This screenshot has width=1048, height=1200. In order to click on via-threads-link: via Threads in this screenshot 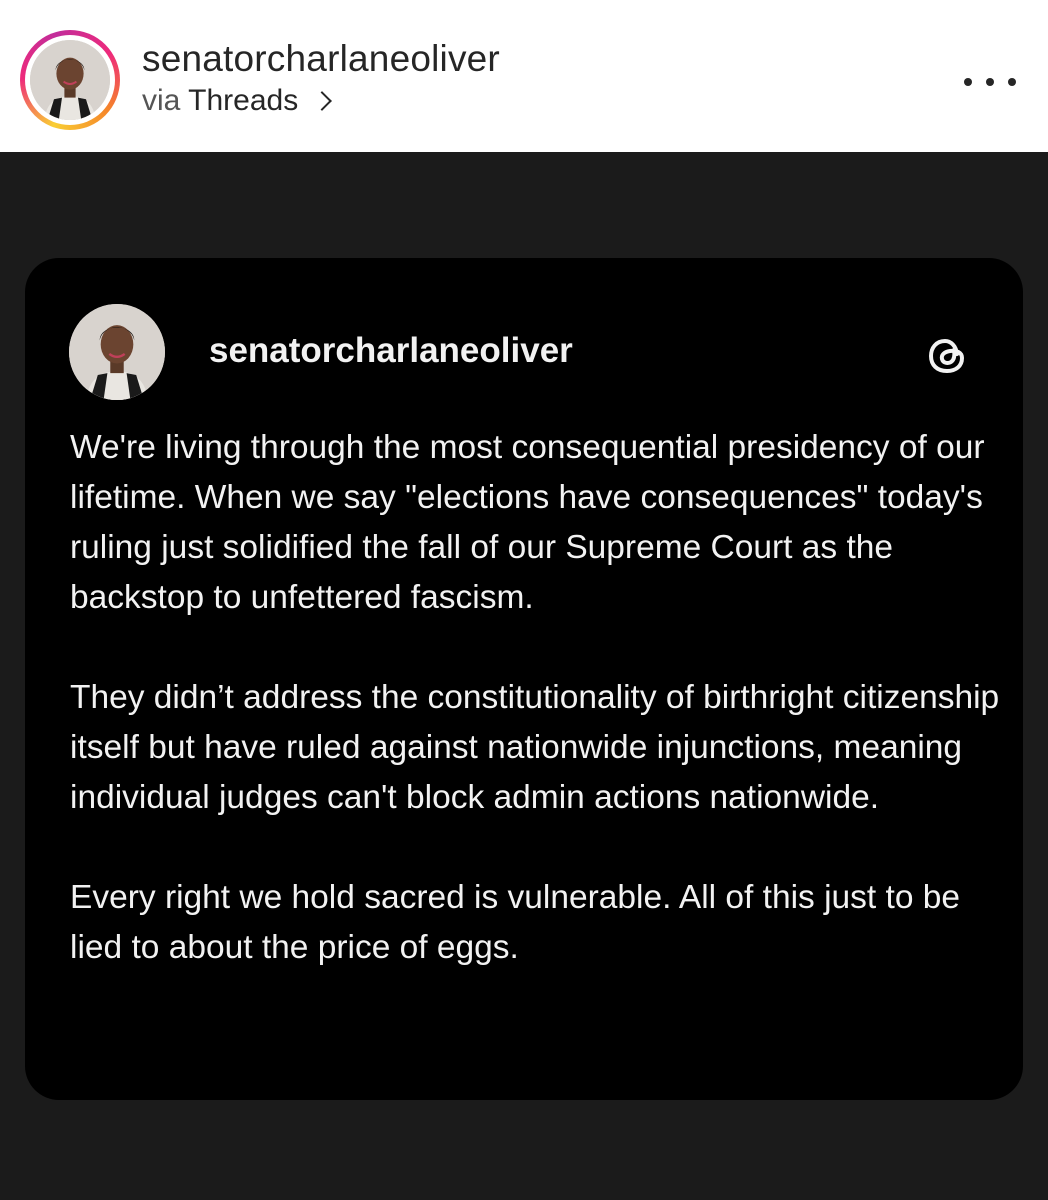, I will do `click(237, 101)`.